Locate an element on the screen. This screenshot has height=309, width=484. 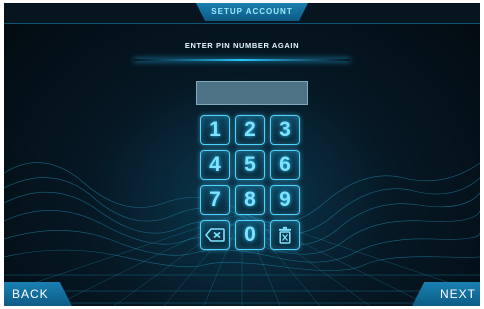
instruction-text: ENTER PIN NUMBER AGAIN is located at coordinates (242, 45).